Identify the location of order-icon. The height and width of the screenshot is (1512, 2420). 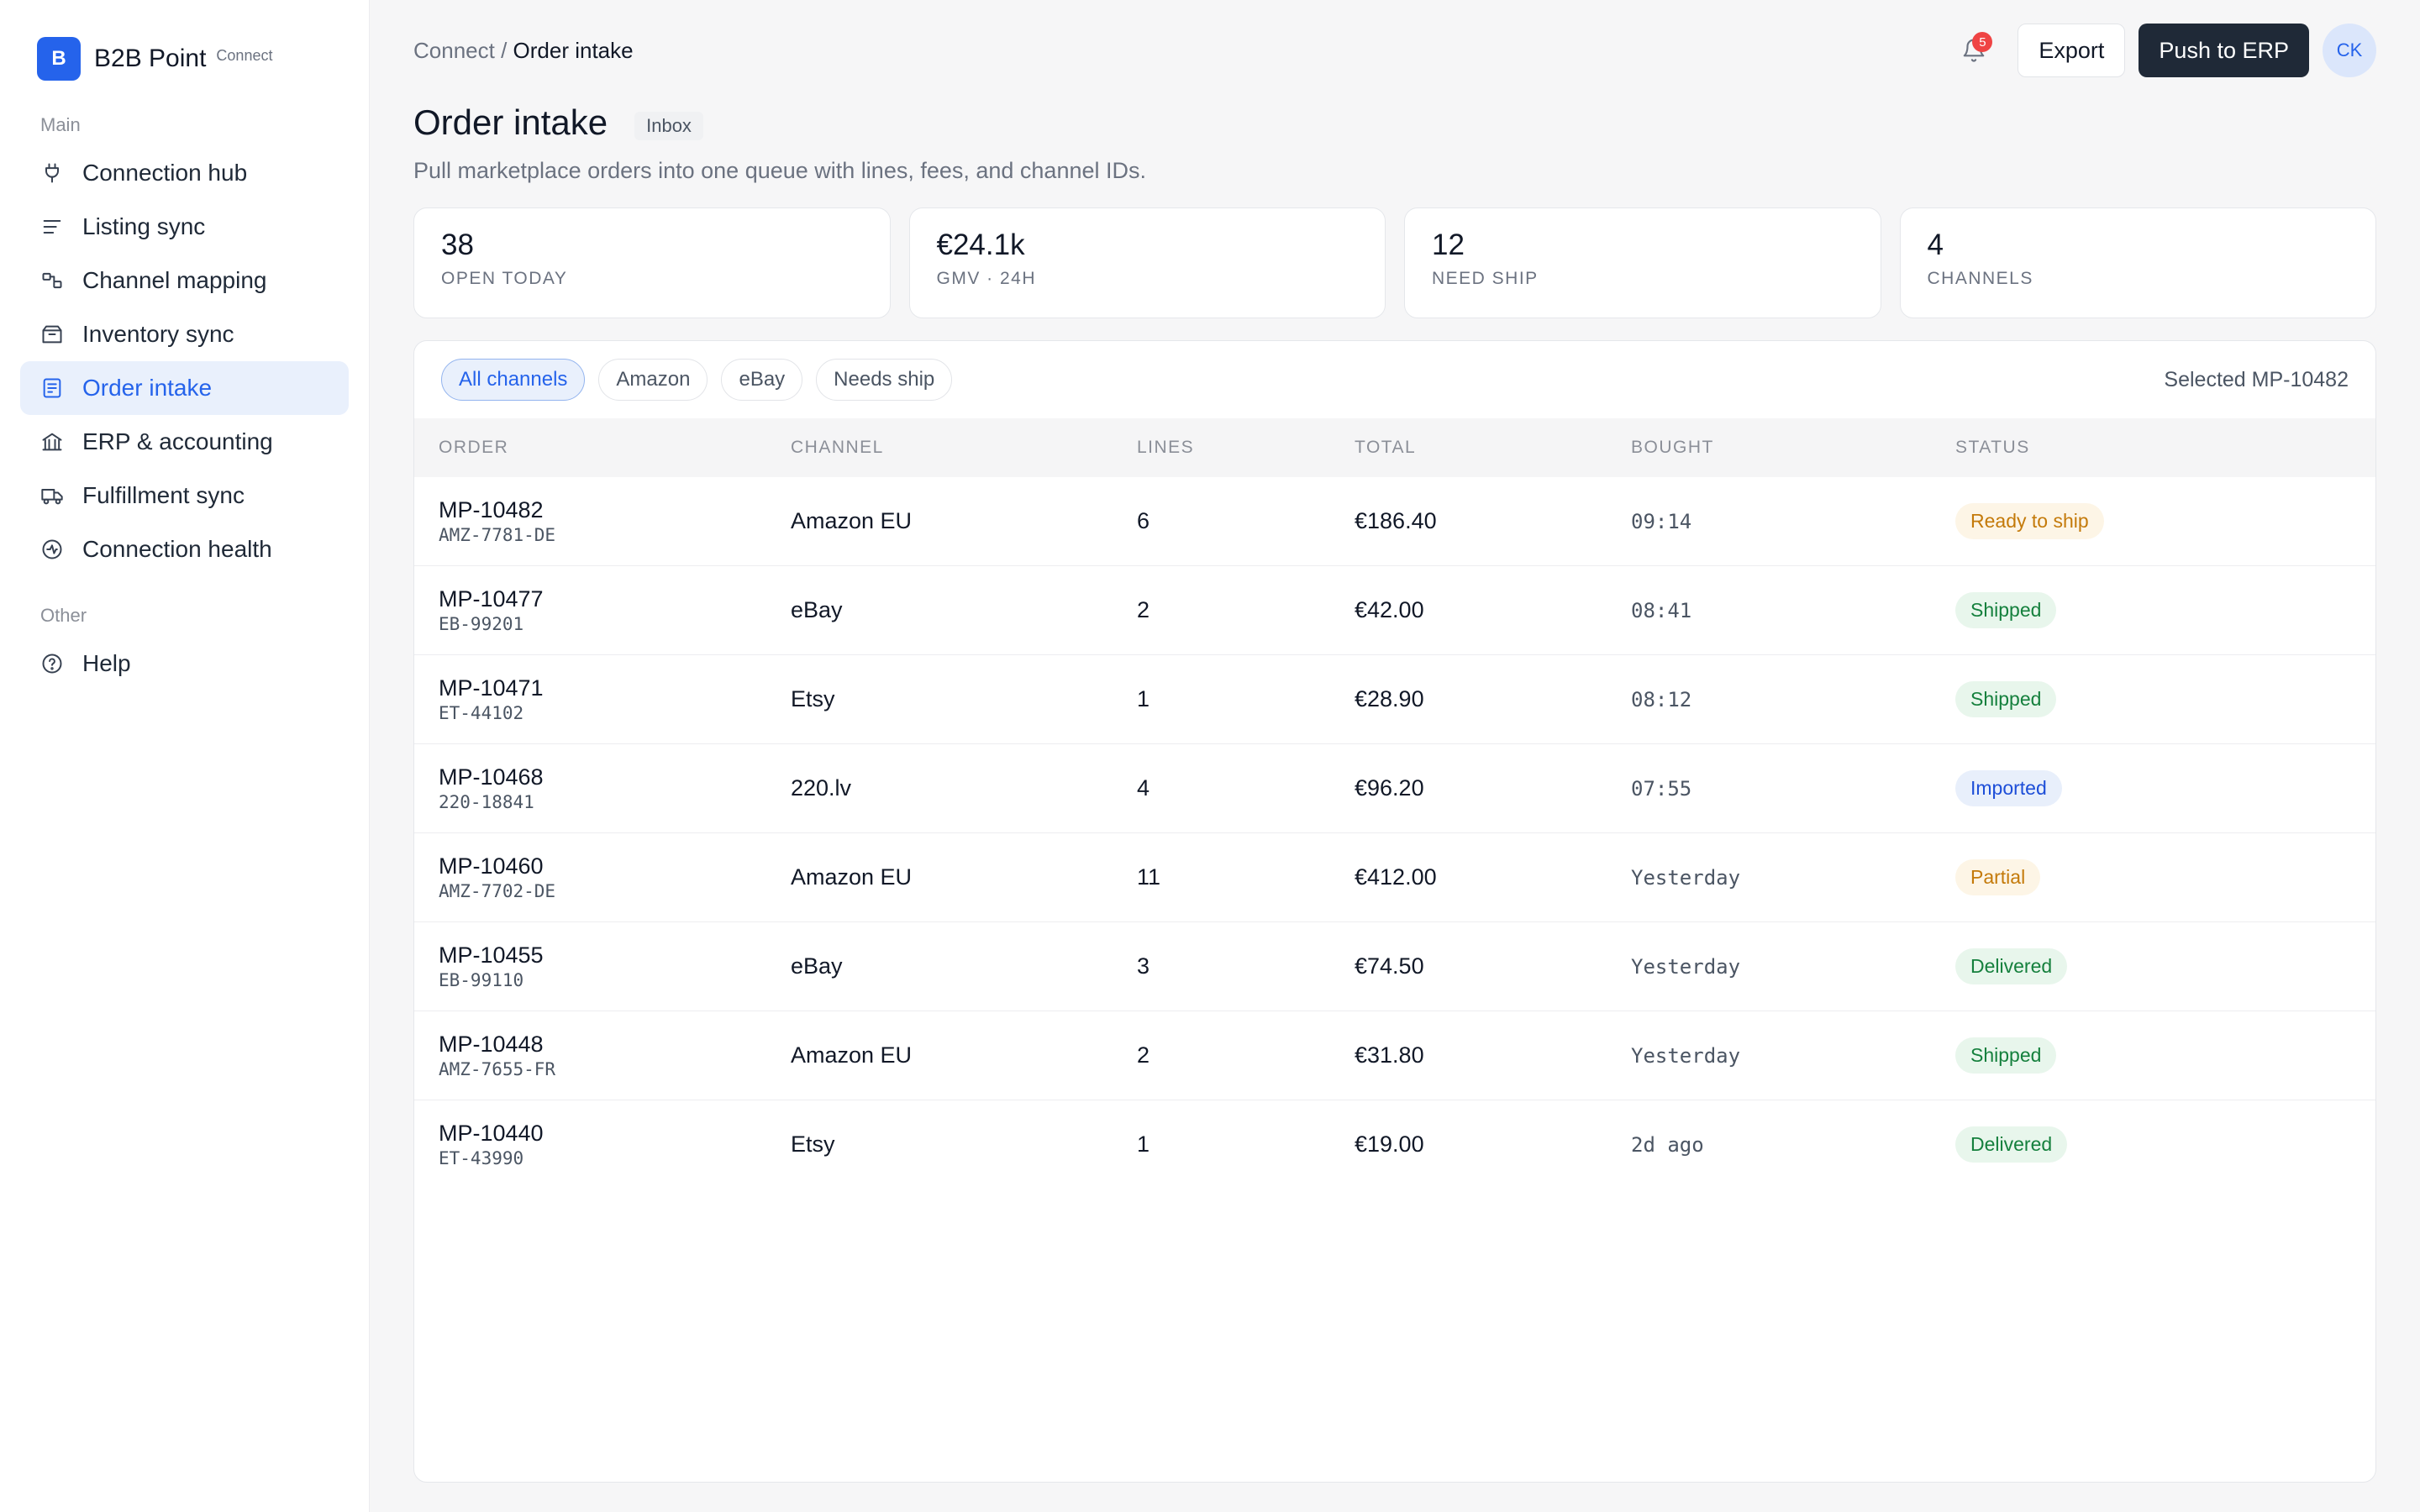
(52, 388).